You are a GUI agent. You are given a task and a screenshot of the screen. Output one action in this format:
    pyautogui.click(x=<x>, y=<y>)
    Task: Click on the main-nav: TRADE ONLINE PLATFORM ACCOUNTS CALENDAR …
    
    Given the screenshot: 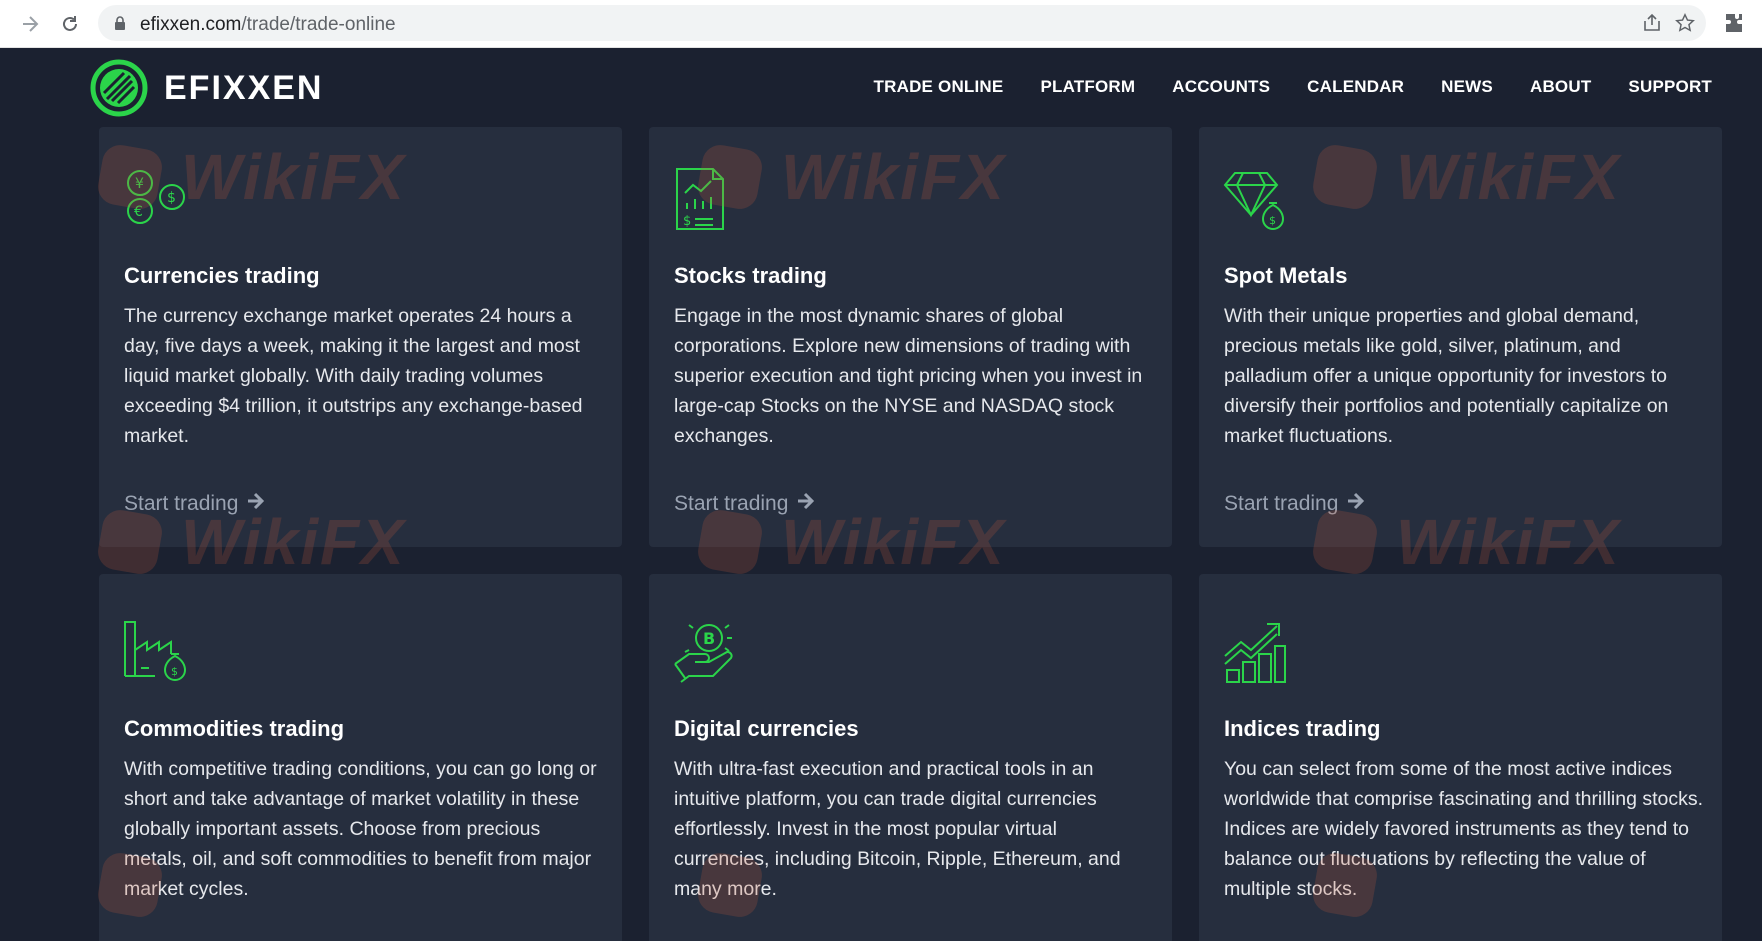 What is the action you would take?
    pyautogui.click(x=1293, y=87)
    